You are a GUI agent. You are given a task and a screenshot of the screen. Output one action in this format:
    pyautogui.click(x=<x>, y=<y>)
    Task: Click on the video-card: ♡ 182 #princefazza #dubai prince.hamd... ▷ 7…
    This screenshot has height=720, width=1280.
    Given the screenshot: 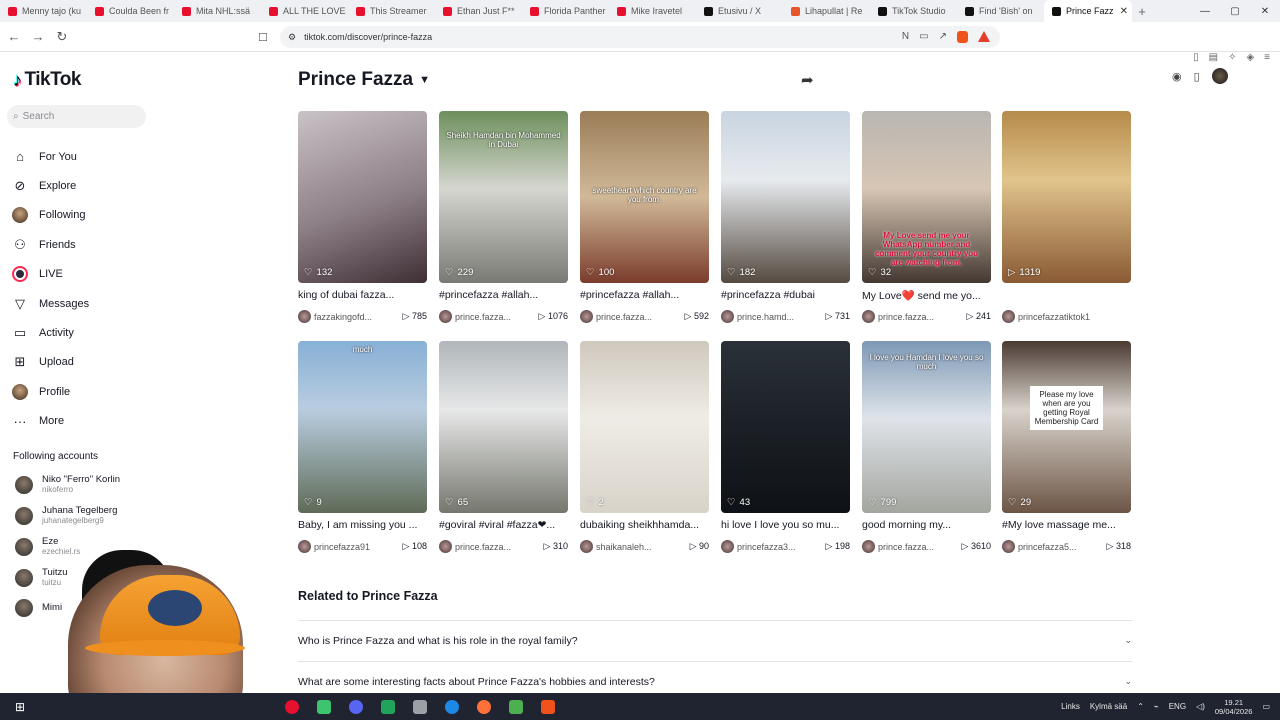 What is the action you would take?
    pyautogui.click(x=785, y=217)
    